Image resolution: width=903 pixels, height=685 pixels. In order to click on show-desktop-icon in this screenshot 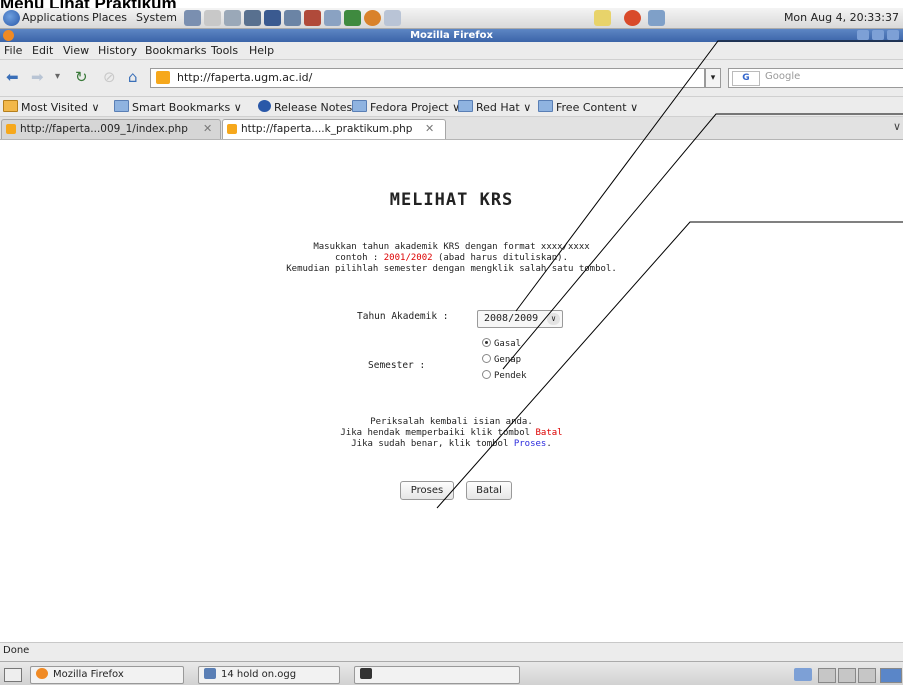, I will do `click(13, 675)`.